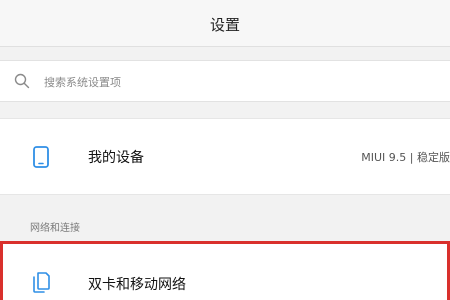 Image resolution: width=450 pixels, height=300 pixels. I want to click on page-title: 设置, so click(224, 25).